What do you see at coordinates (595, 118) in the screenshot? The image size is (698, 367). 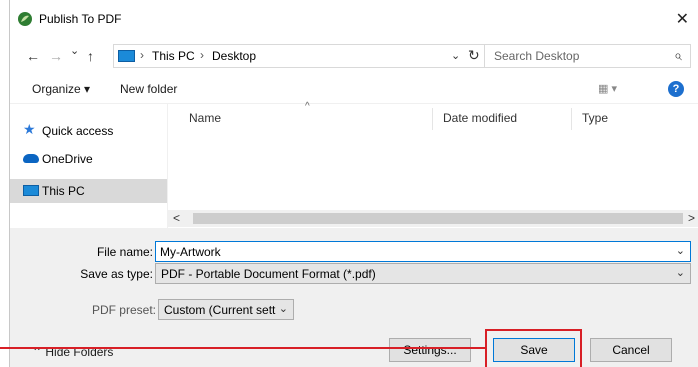 I see `column-header-type: Type` at bounding box center [595, 118].